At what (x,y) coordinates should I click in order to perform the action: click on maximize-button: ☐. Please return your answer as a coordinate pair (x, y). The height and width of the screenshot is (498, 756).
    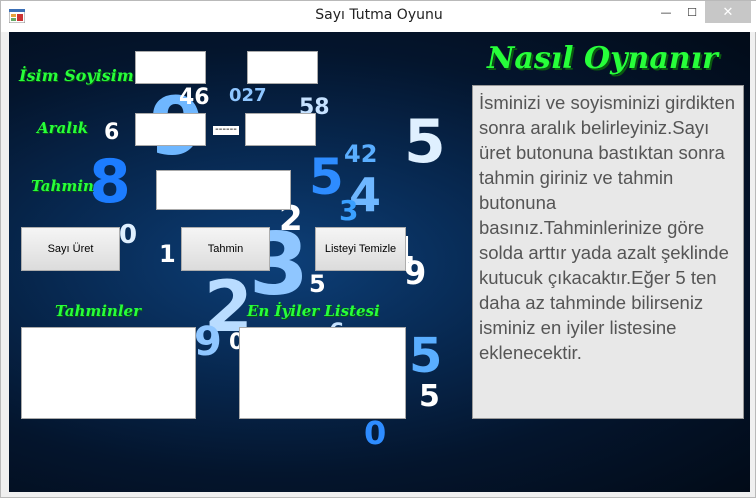
    Looking at the image, I should click on (692, 12).